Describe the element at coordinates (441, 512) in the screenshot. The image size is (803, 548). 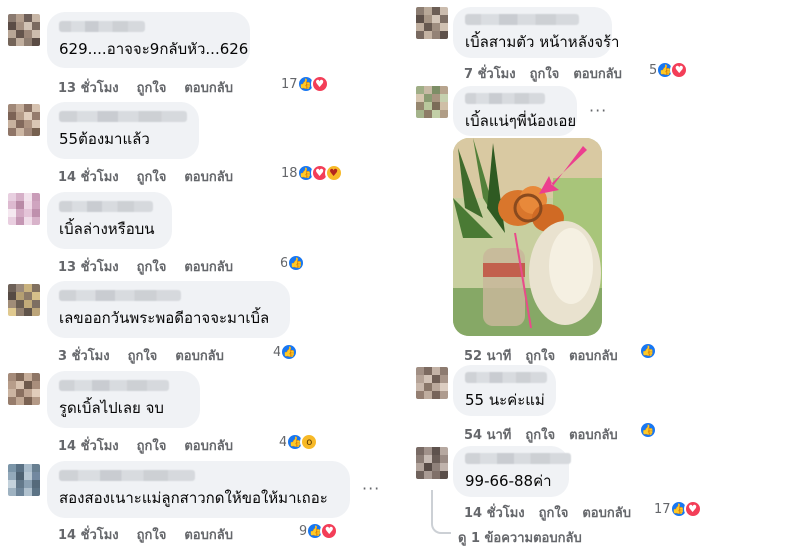
I see `reply-thread-line` at that location.